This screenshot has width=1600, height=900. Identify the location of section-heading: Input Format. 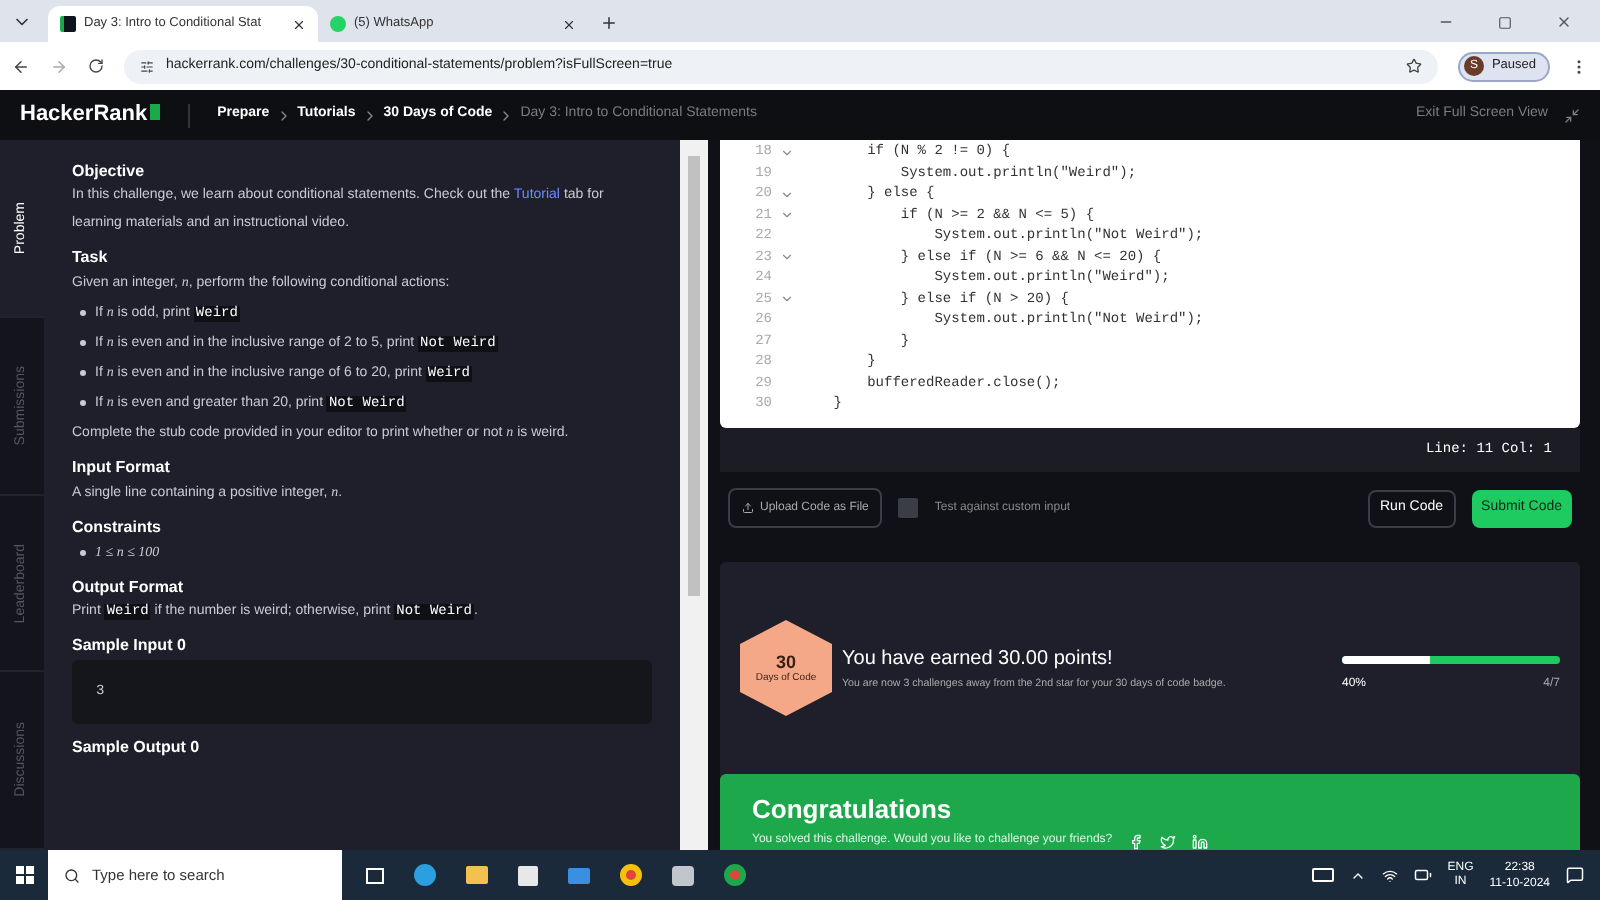
(122, 468).